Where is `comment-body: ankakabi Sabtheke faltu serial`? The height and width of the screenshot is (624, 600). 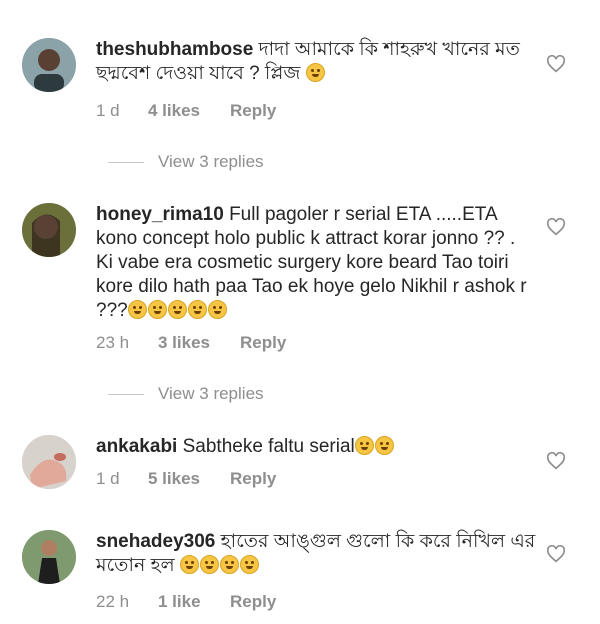 comment-body: ankakabi Sabtheke faltu serial is located at coordinates (316, 447).